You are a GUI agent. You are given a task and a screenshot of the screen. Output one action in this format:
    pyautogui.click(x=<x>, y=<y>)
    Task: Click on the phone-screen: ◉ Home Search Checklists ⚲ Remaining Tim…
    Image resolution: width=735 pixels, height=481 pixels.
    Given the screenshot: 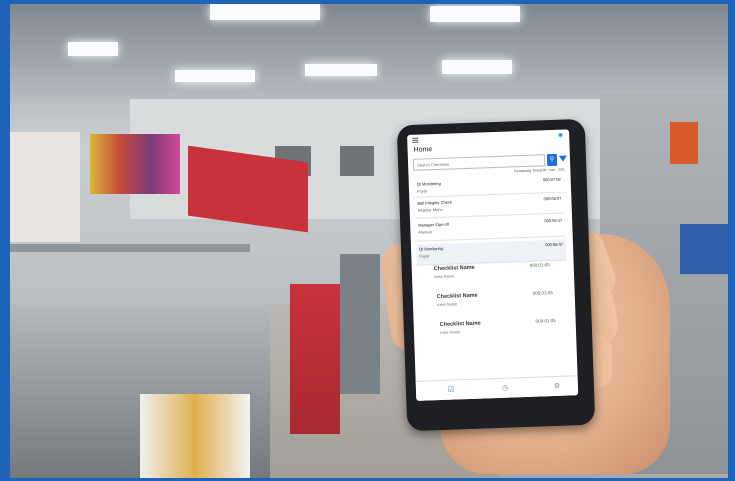 What is the action you would take?
    pyautogui.click(x=493, y=265)
    